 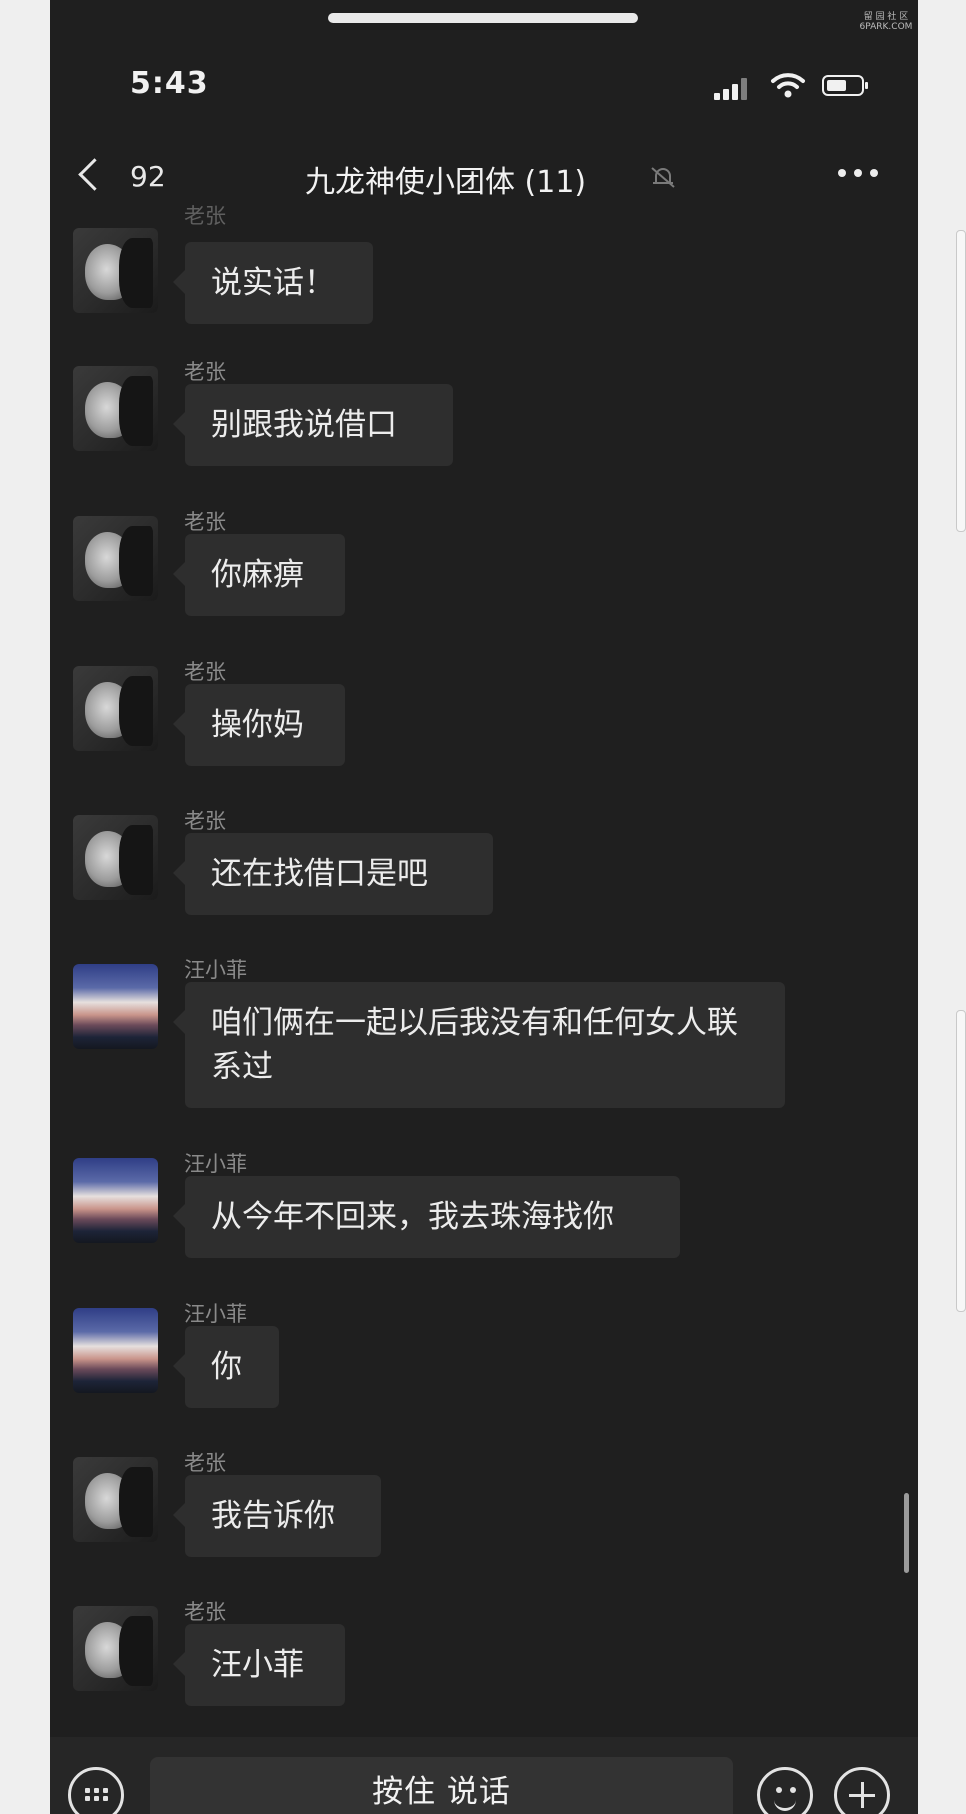 I want to click on message-item: 老张 说实话！, so click(x=484, y=262).